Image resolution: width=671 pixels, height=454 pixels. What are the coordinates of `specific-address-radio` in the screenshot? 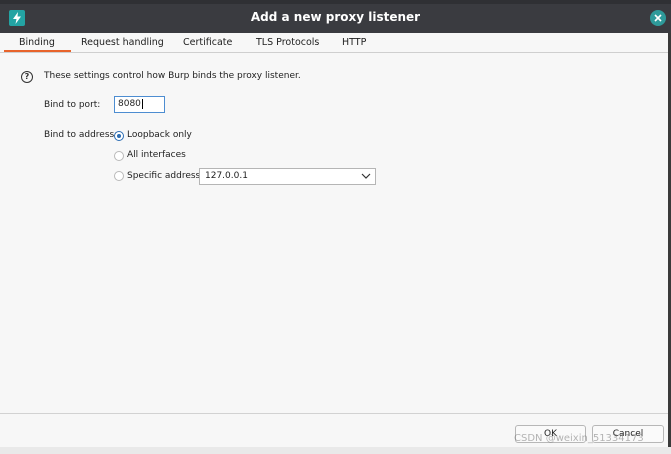 It's located at (119, 176).